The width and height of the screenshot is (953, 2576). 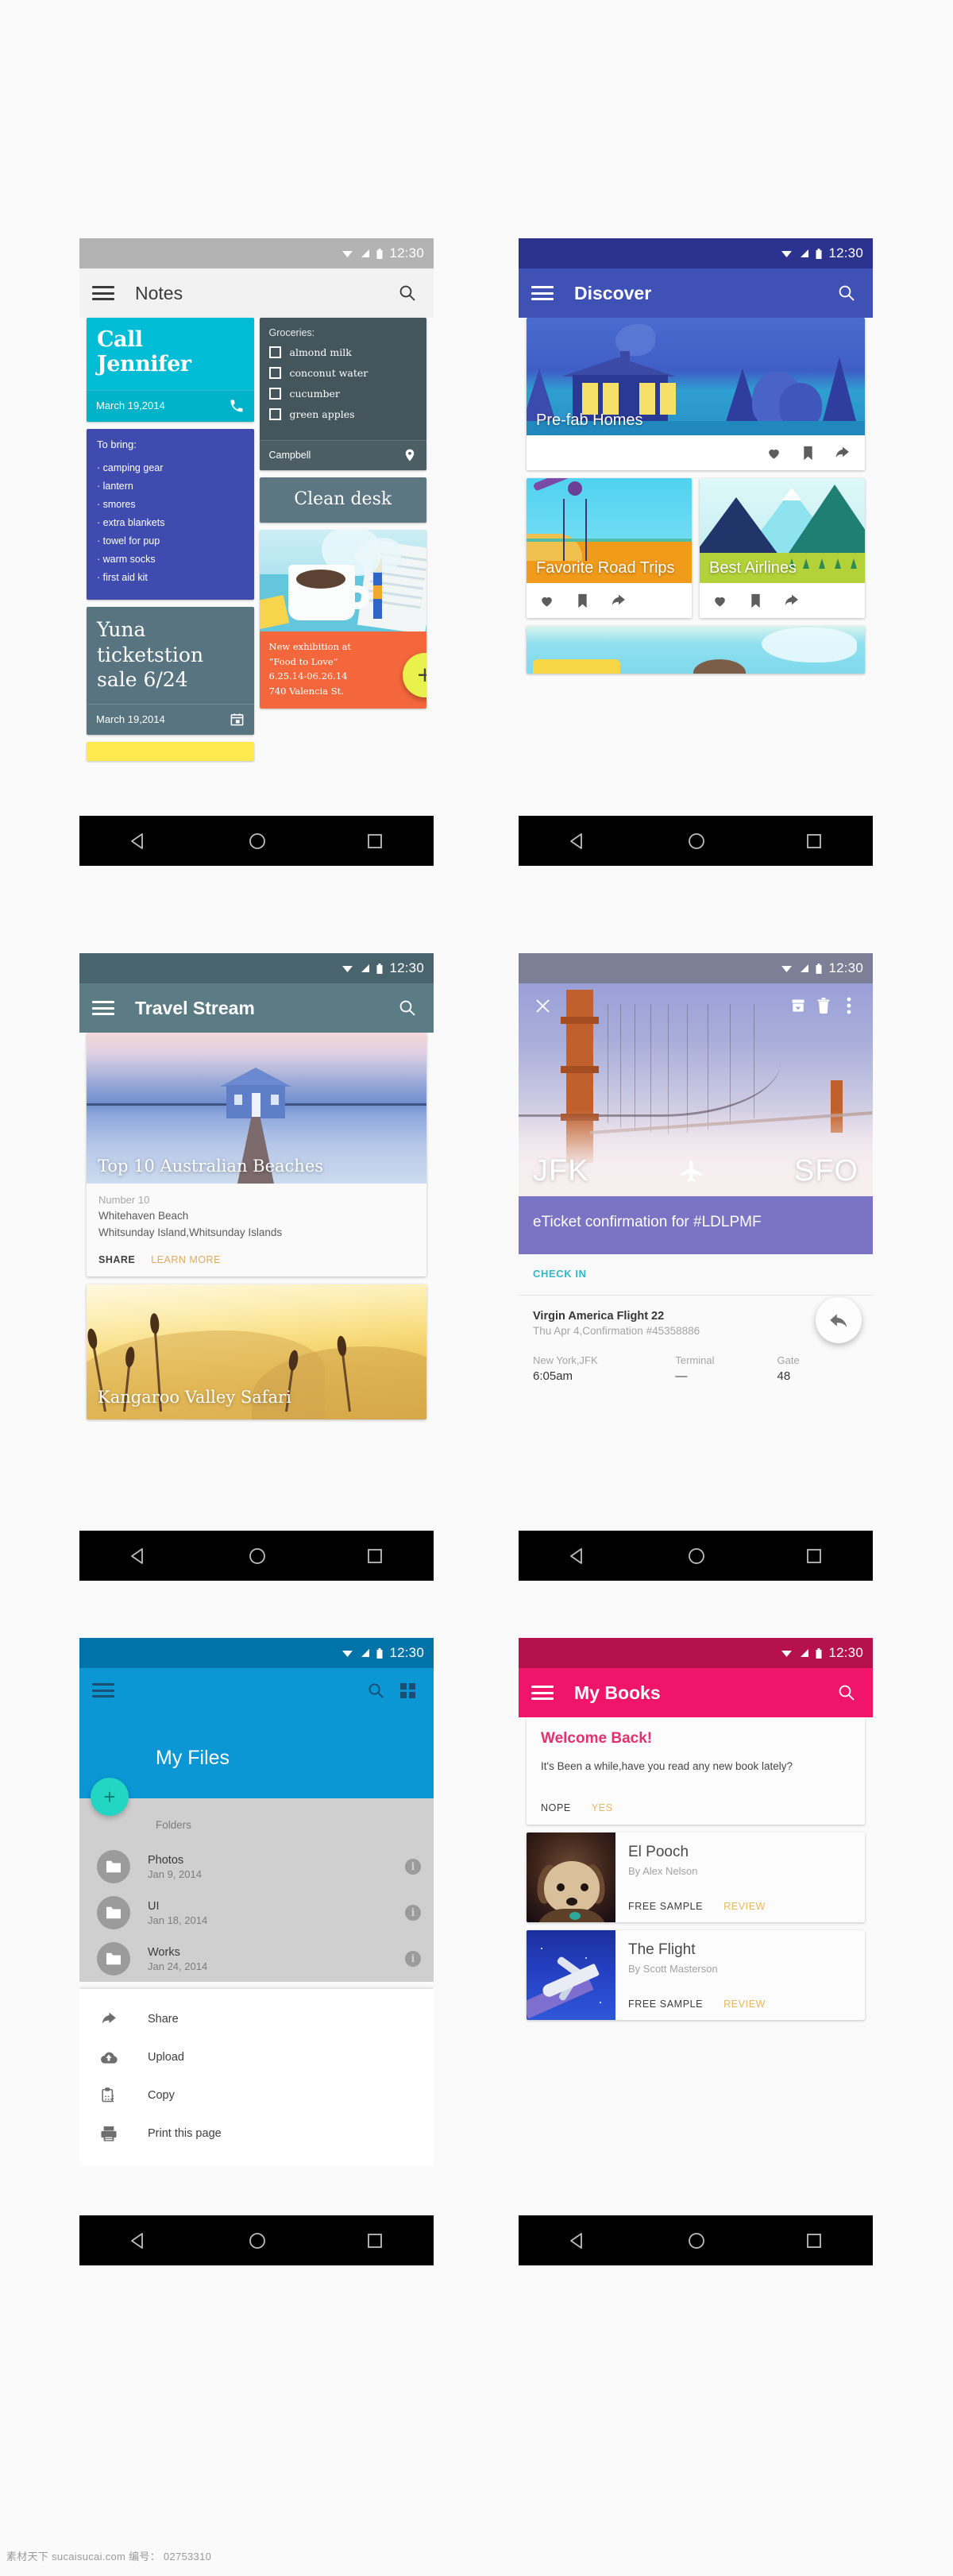 I want to click on list-item: Works Jan 24, 2014 i, so click(x=256, y=1959).